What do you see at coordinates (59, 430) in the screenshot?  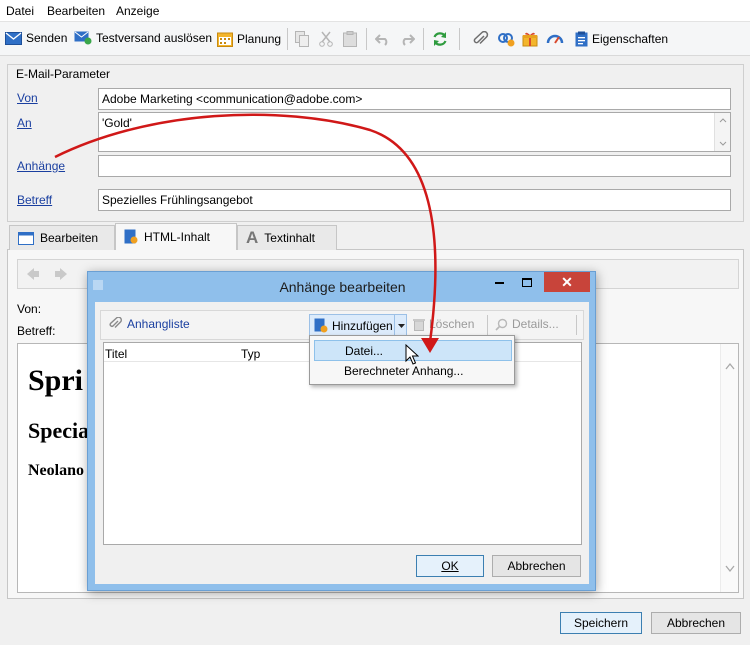 I see `preview-heading-2: Specia` at bounding box center [59, 430].